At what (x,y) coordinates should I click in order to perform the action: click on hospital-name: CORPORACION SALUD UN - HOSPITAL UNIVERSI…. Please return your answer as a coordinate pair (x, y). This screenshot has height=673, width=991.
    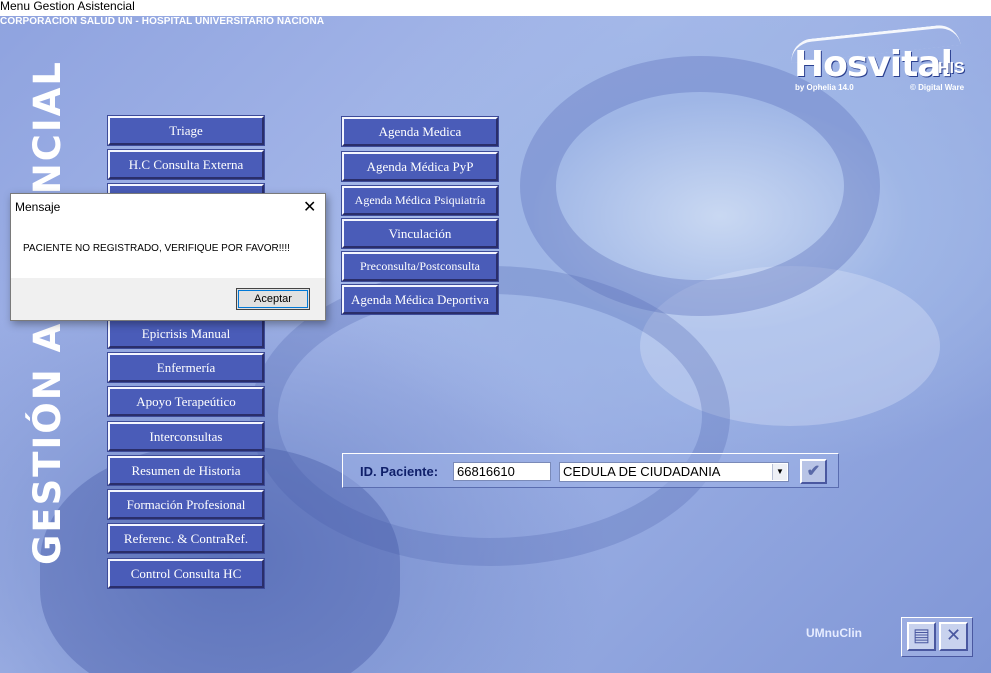
    Looking at the image, I should click on (162, 21).